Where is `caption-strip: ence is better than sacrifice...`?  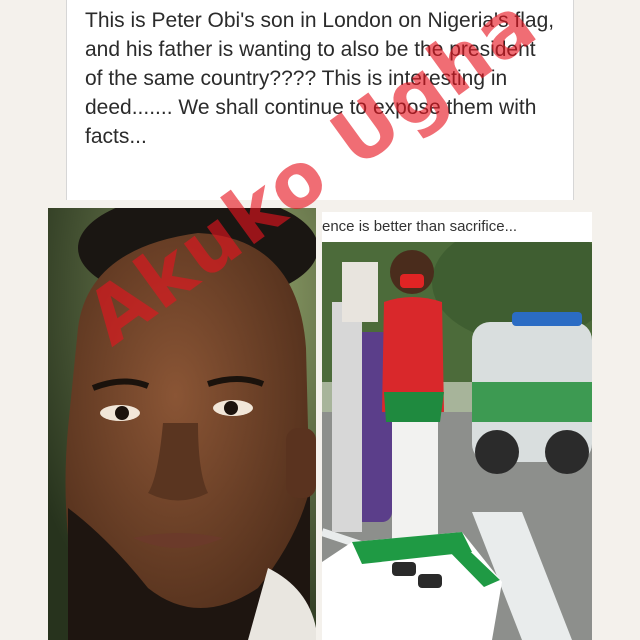 caption-strip: ence is better than sacrifice... is located at coordinates (457, 227).